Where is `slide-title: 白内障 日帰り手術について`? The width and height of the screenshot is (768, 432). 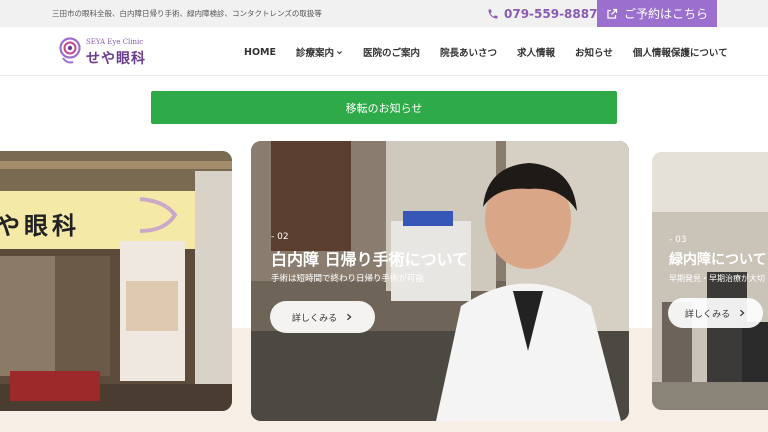 slide-title: 白内障 日帰り手術について is located at coordinates (370, 259).